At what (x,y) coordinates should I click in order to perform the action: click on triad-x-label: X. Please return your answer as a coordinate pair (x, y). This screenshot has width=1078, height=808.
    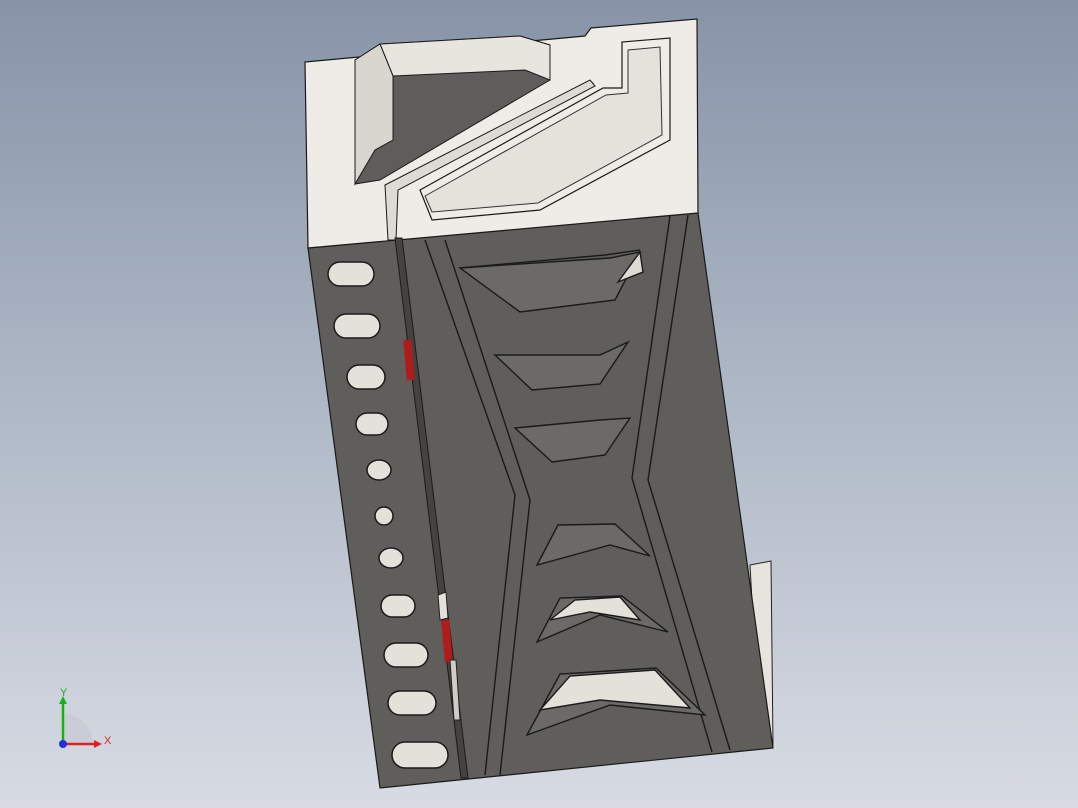
    Looking at the image, I should click on (108, 741).